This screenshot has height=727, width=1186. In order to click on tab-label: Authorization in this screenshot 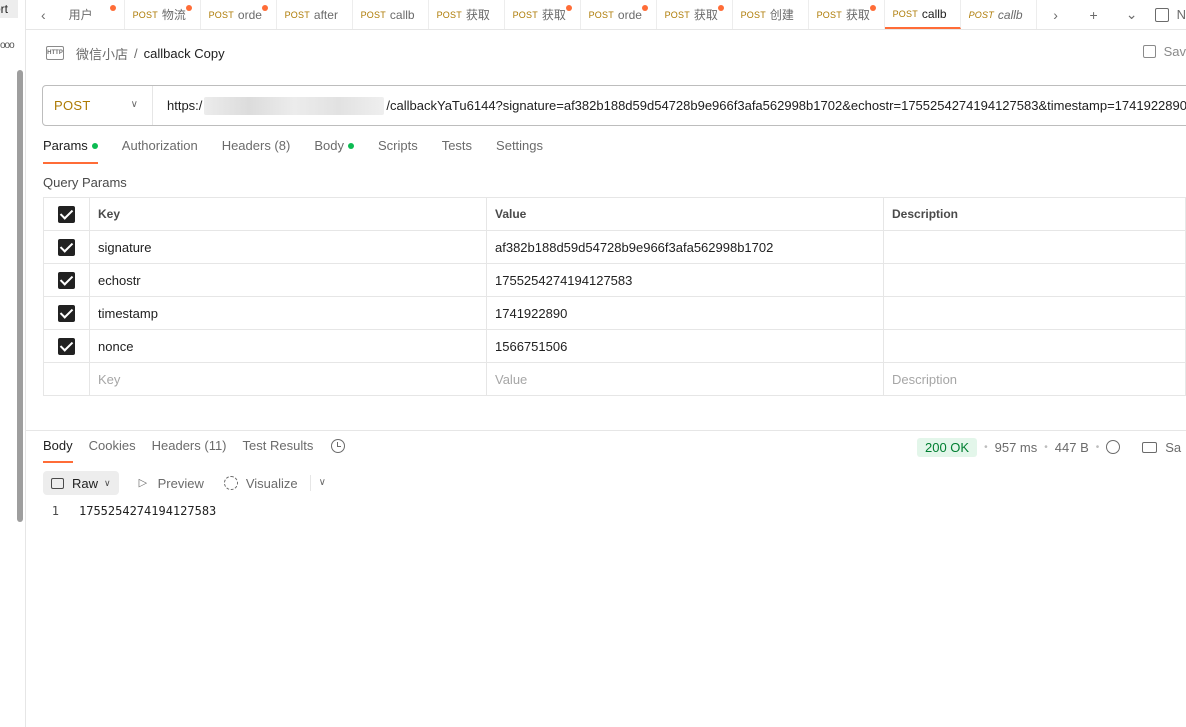, I will do `click(159, 145)`.